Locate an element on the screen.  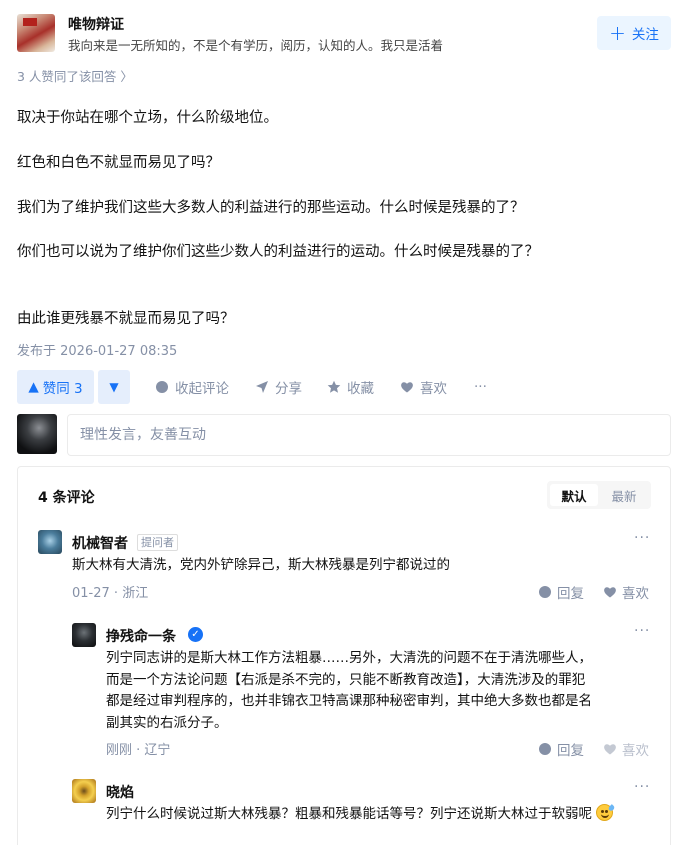
ellipsis-icon: ··· is located at coordinates (480, 387).